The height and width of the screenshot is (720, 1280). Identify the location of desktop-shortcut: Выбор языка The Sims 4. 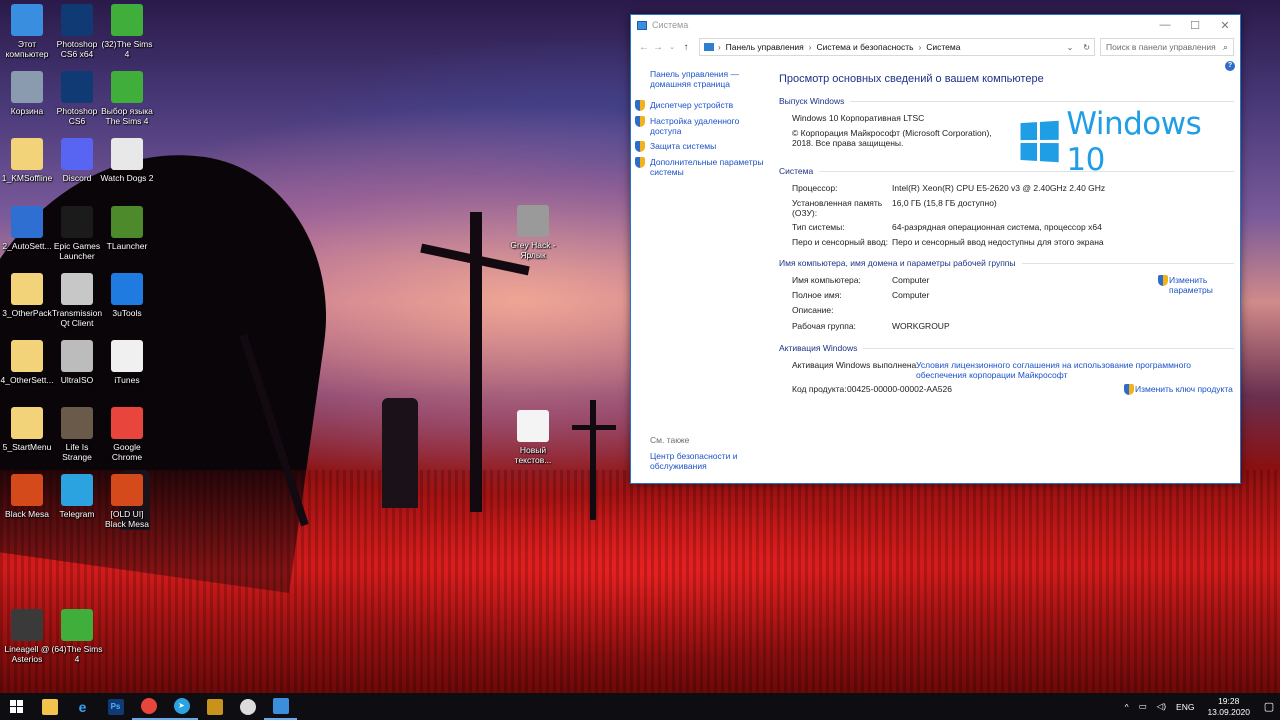
(127, 98).